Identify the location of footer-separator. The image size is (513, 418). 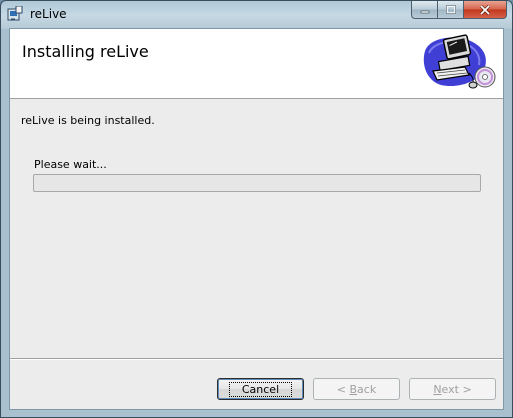
(256, 359).